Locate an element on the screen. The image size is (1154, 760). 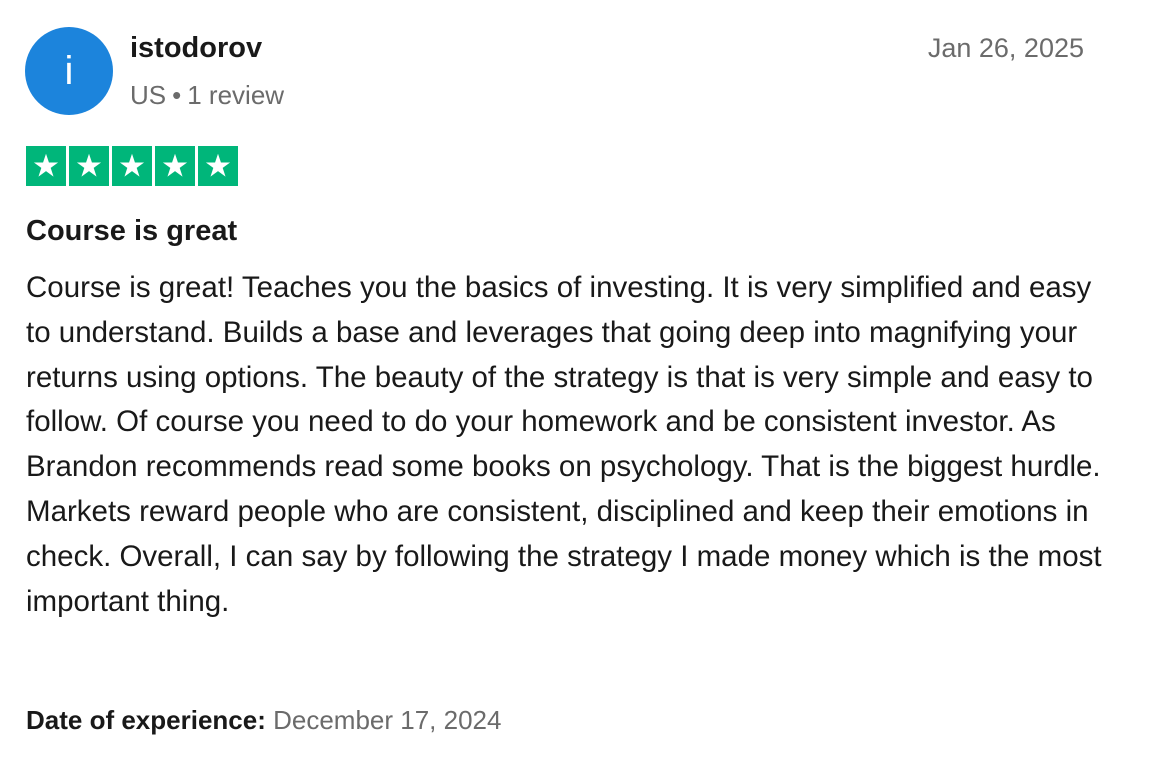
reviewer-meta: US • 1 review is located at coordinates (207, 95).